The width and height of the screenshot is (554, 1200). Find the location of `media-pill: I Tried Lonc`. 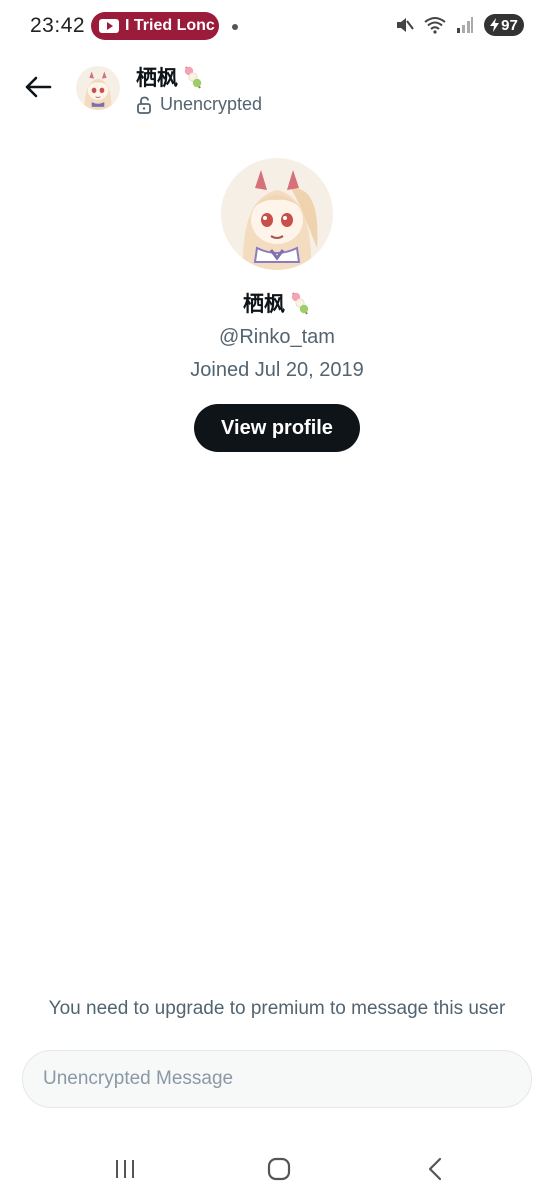

media-pill: I Tried Lonc is located at coordinates (155, 26).